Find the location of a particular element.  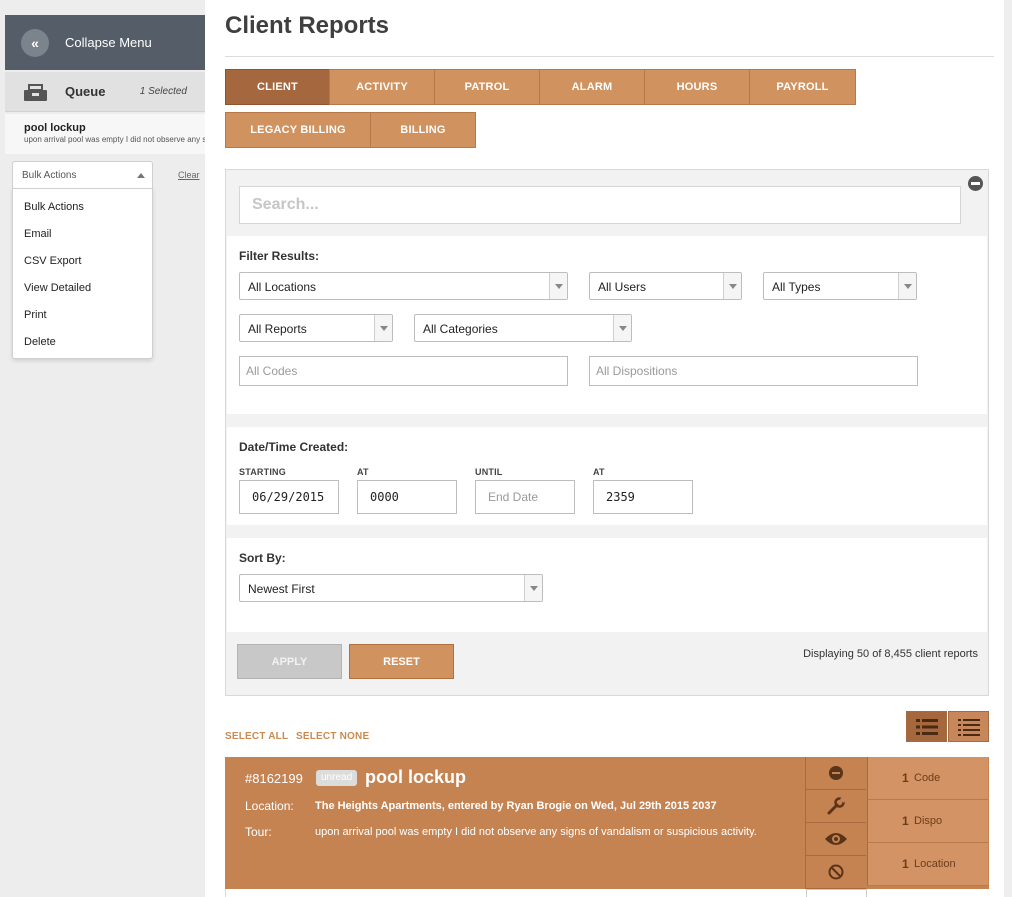

tour-label: Tour: is located at coordinates (258, 832).